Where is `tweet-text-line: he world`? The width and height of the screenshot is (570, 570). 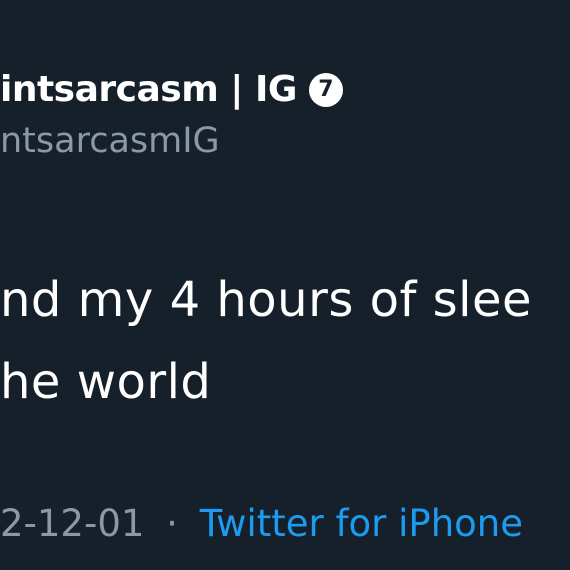 tweet-text-line: he world is located at coordinates (106, 382).